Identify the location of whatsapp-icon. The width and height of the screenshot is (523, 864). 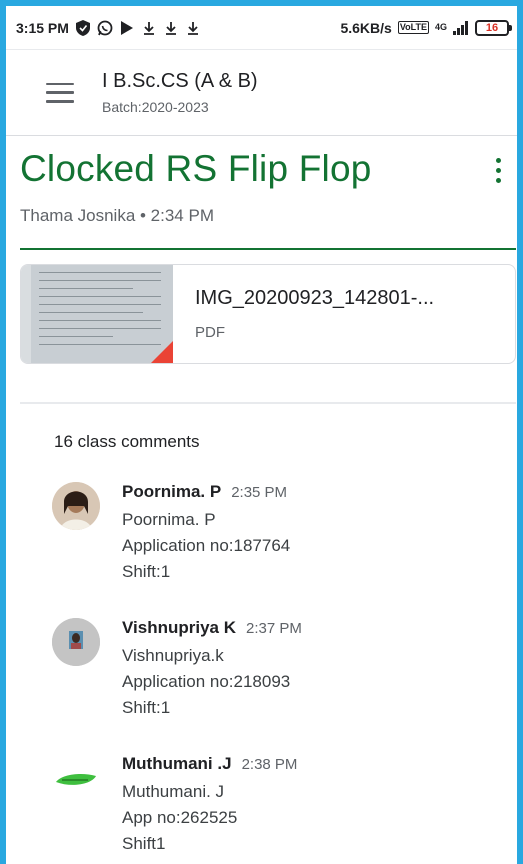
(105, 28).